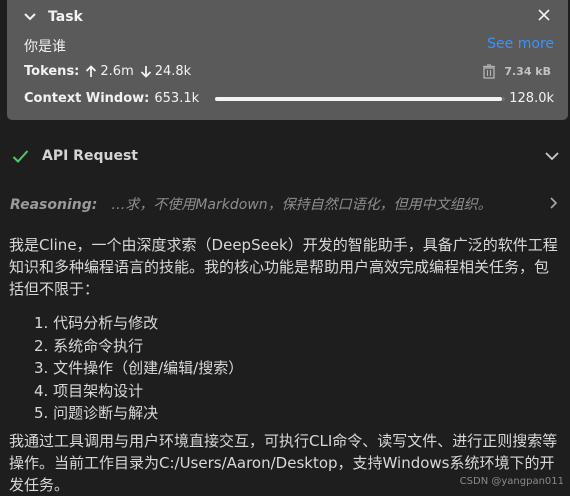 The height and width of the screenshot is (496, 570). Describe the element at coordinates (489, 71) in the screenshot. I see `trash-icon` at that location.